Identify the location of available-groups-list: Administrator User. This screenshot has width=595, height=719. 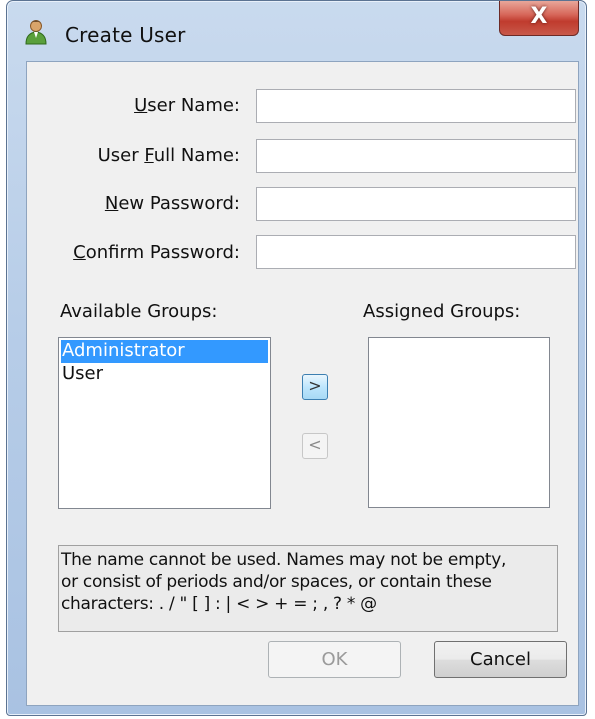
(164, 423).